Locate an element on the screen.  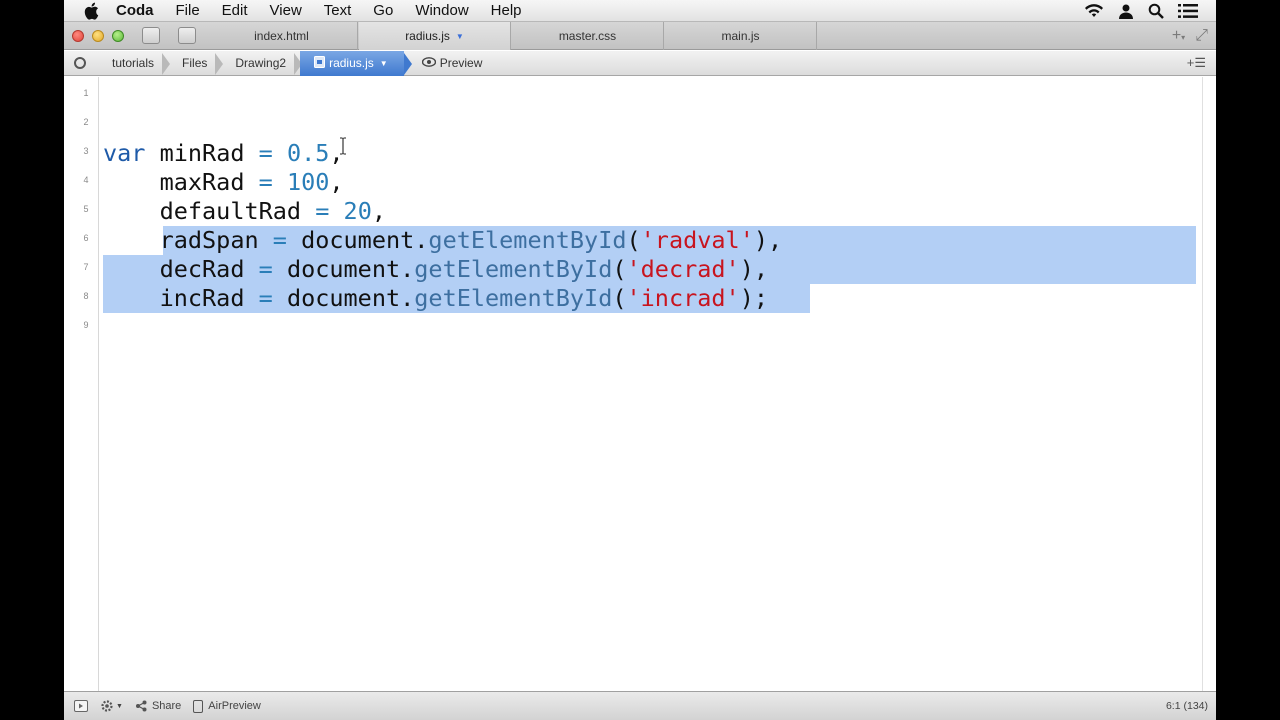
tab-label: index.html is located at coordinates (281, 36).